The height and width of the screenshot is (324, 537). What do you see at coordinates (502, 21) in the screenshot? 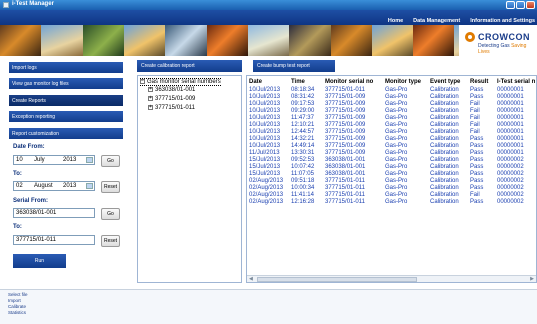
I see `menu-information-settings: Information and Settings` at bounding box center [502, 21].